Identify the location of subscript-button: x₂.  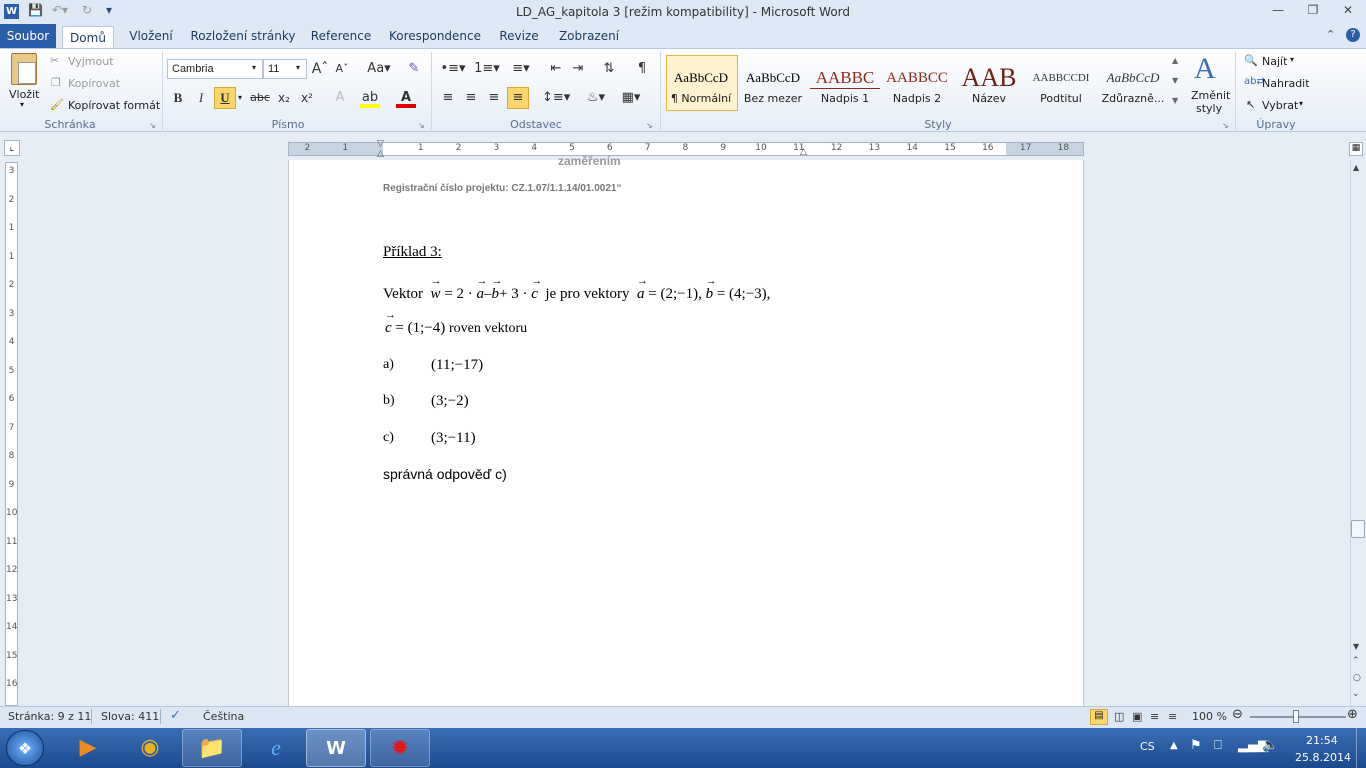
(284, 98).